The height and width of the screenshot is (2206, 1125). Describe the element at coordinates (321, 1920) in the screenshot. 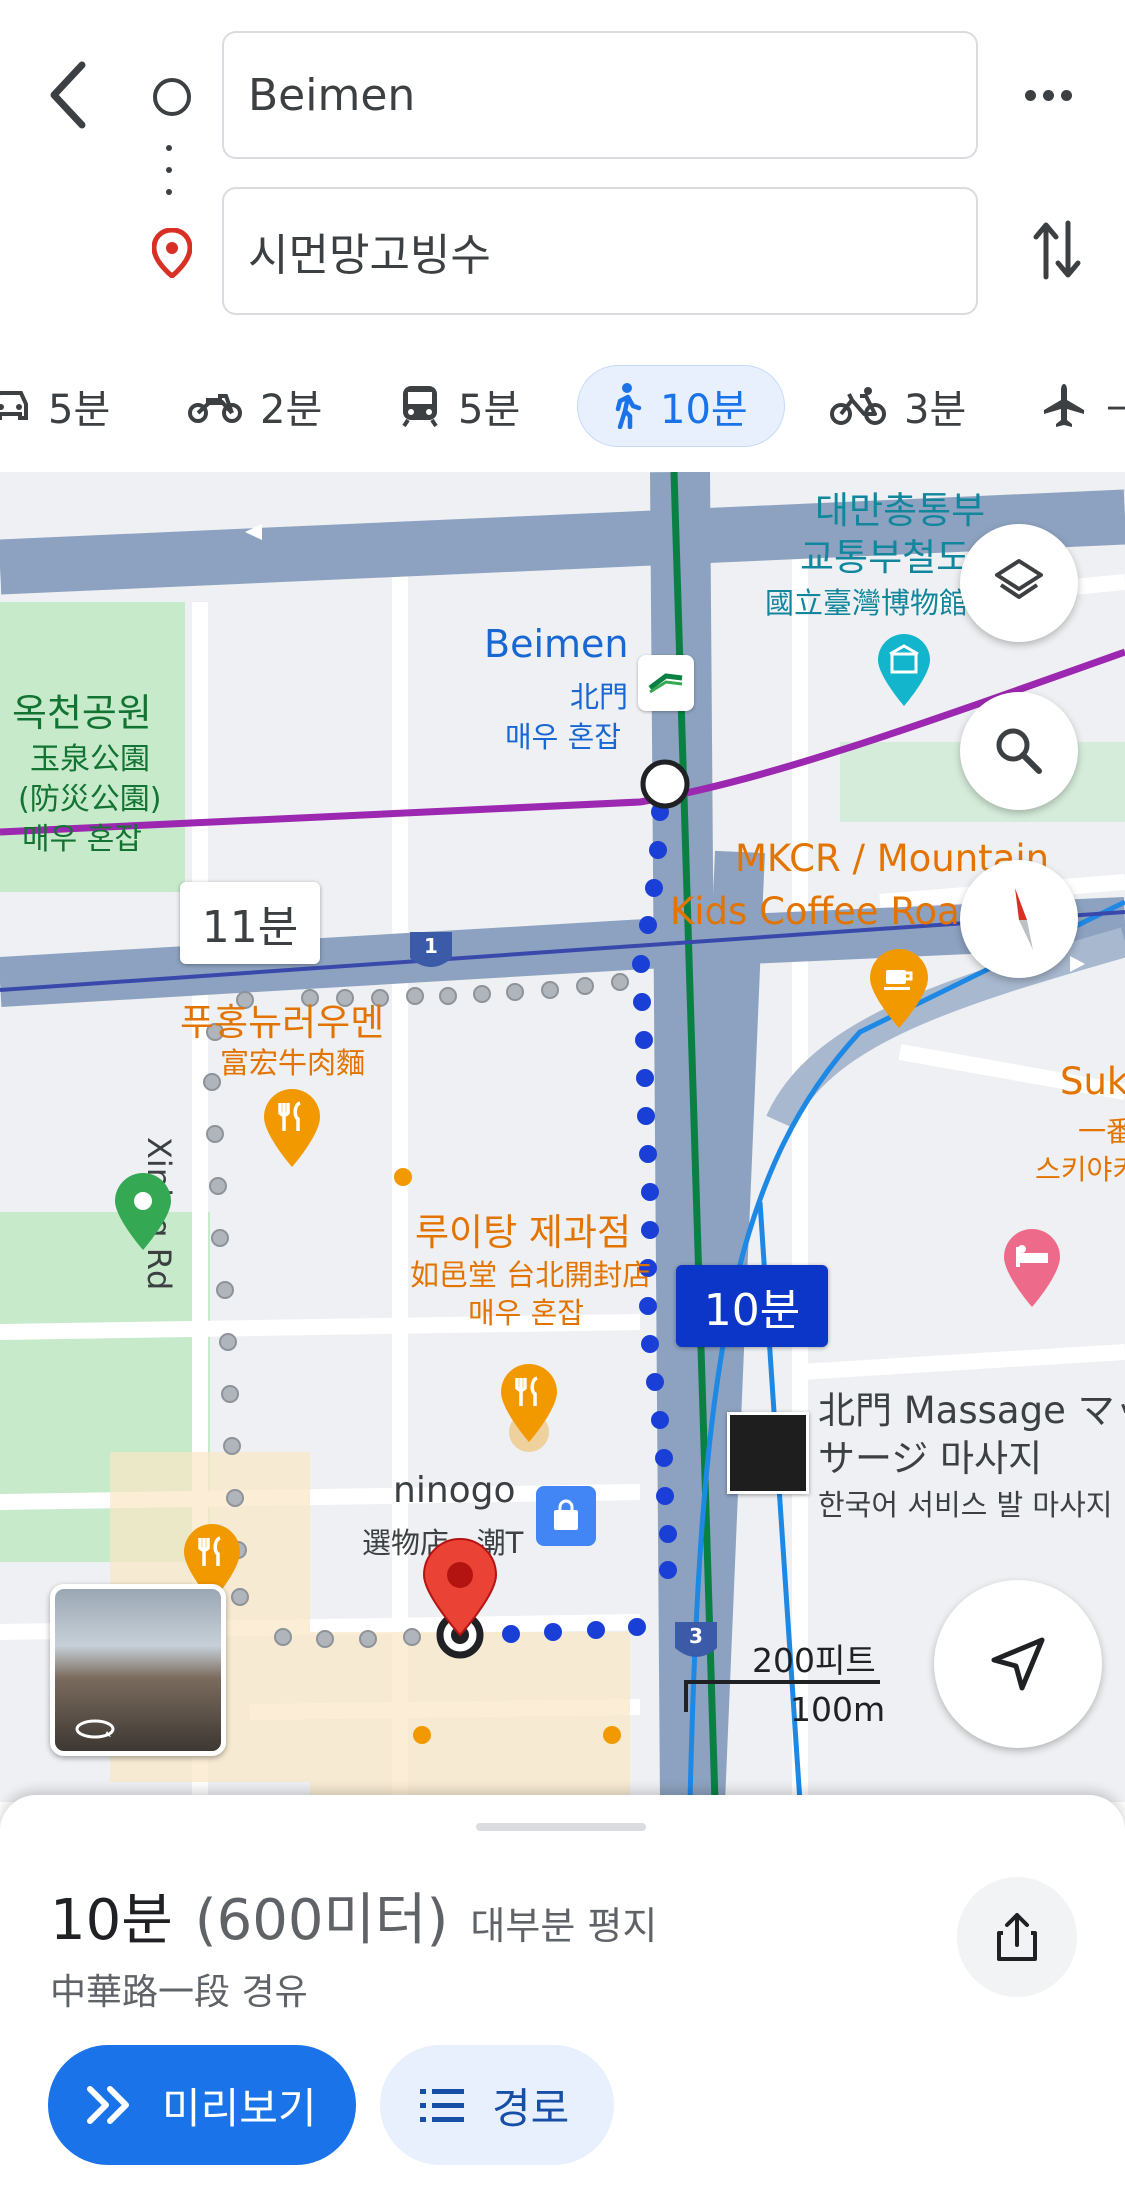

I see `route-distance: (600미터)` at that location.